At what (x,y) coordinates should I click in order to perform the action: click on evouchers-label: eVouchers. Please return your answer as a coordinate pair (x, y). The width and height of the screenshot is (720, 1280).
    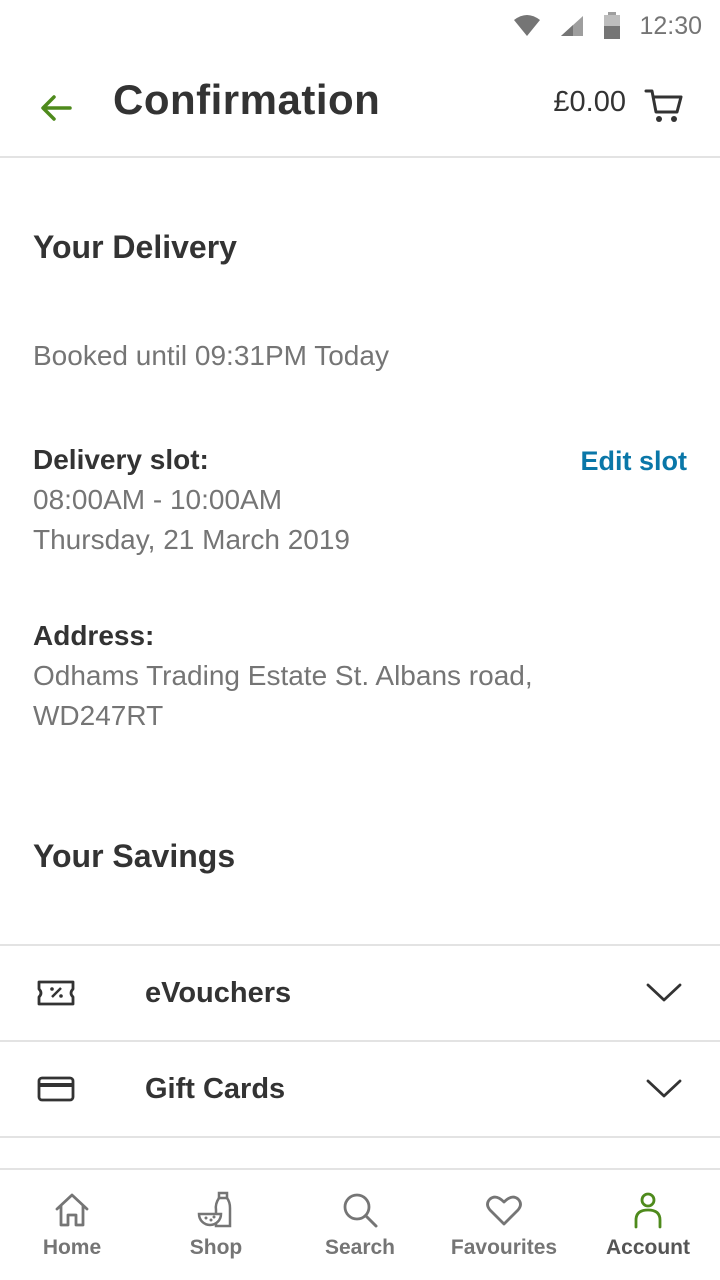
    Looking at the image, I should click on (218, 992).